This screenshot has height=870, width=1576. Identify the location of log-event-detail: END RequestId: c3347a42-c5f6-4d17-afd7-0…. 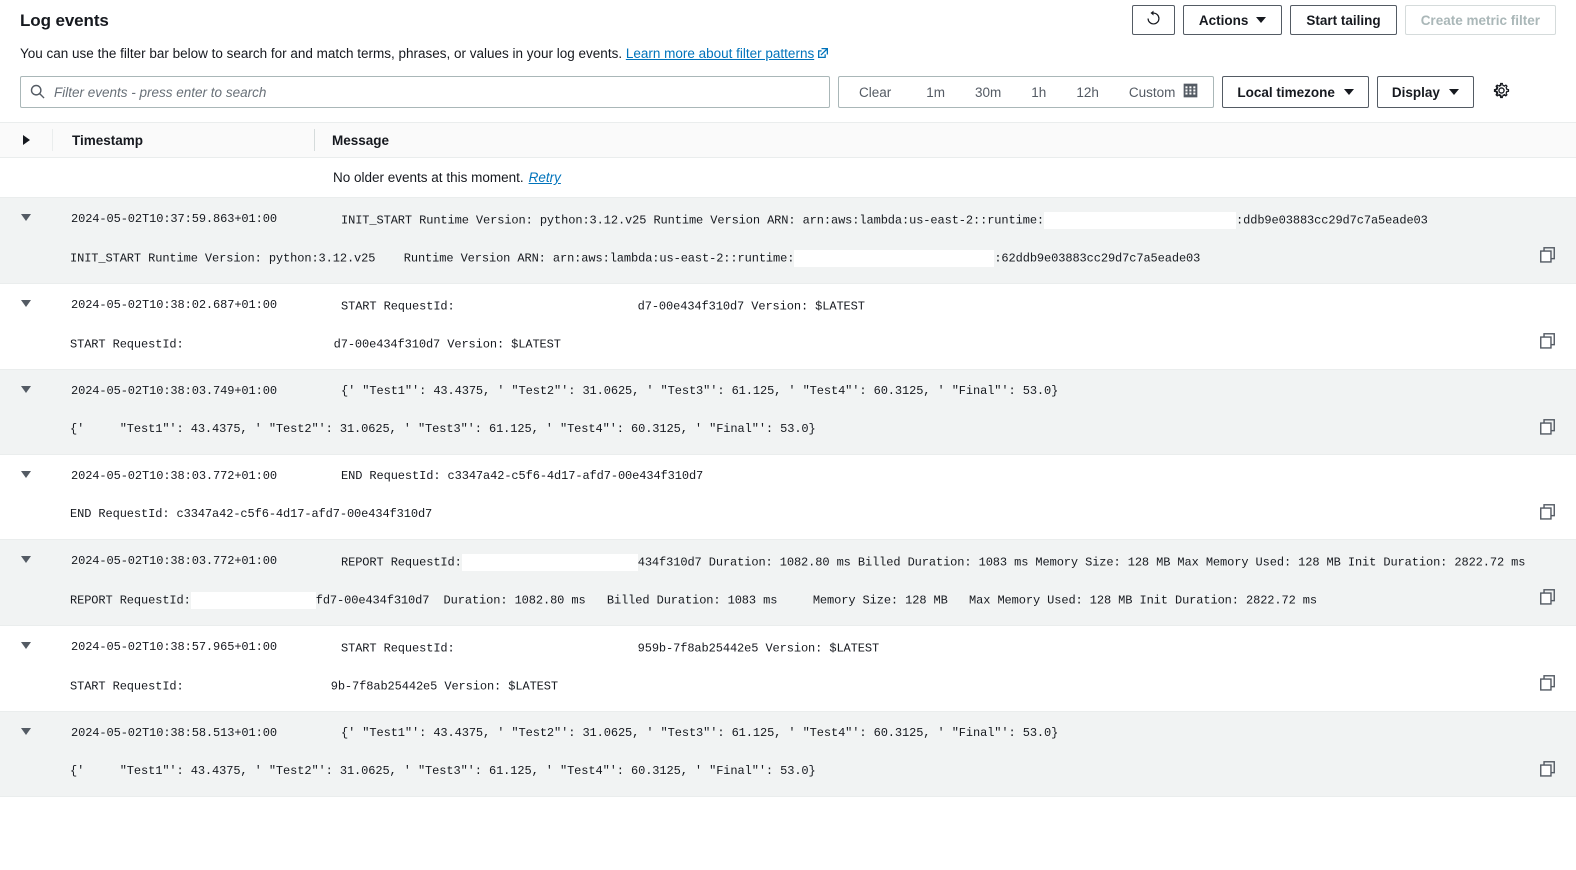
(788, 517).